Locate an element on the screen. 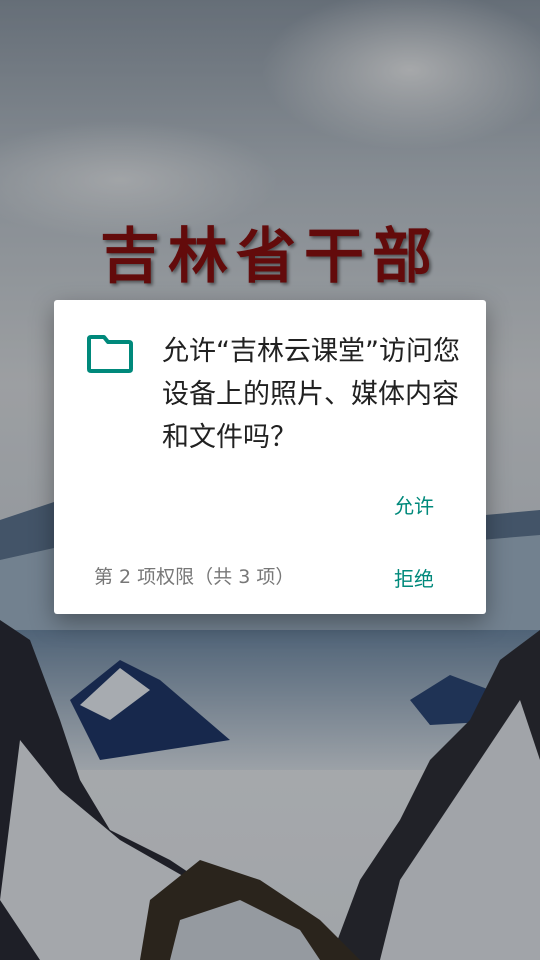  deny-button: 拒绝 is located at coordinates (414, 577).